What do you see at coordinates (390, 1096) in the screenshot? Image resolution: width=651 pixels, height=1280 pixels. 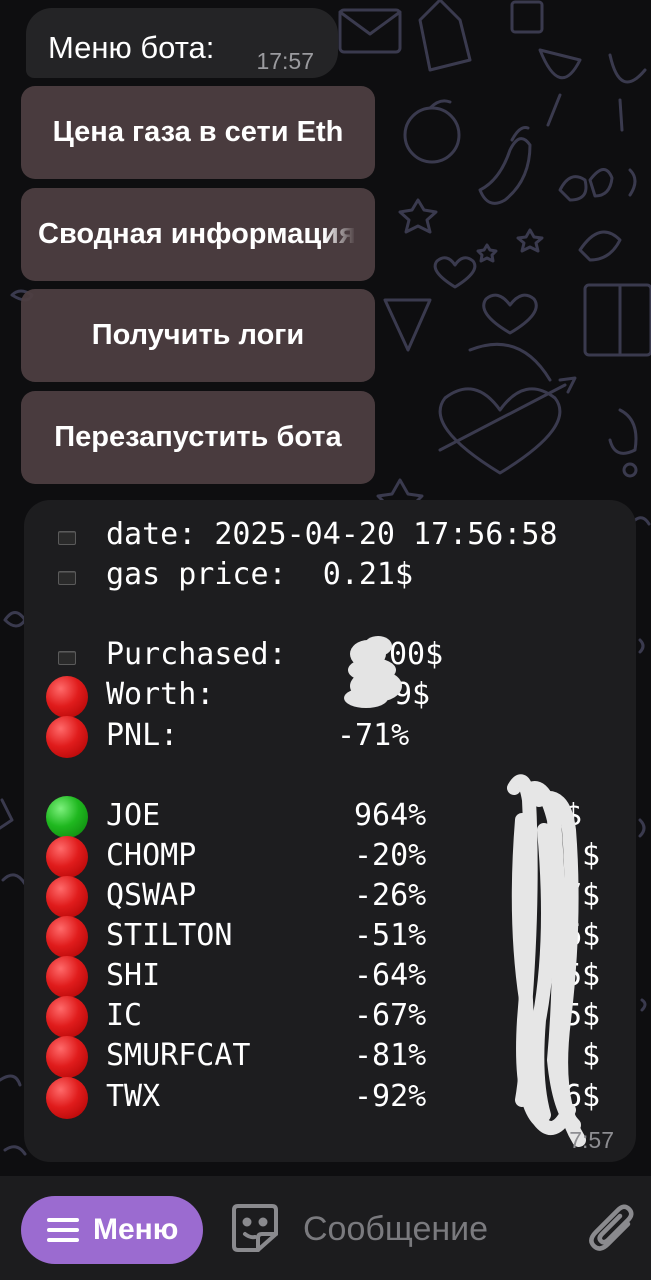 I see `token-pnl: -92%` at bounding box center [390, 1096].